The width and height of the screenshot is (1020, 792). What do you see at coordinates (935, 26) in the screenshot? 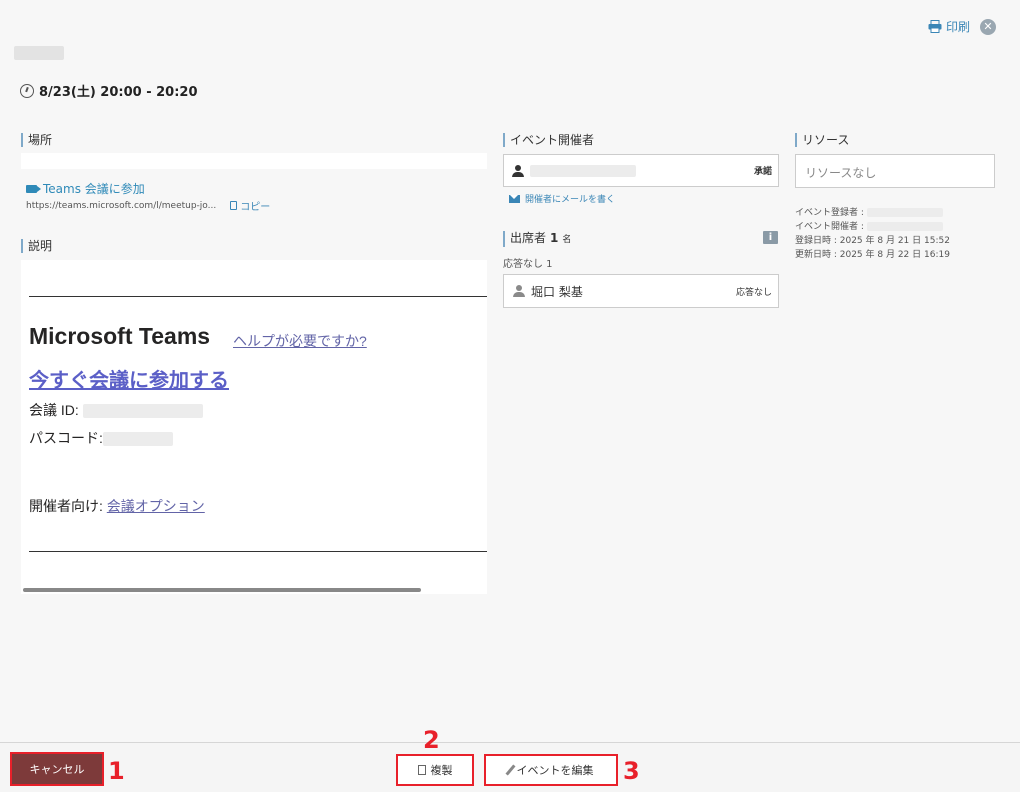
I see `printer-icon` at bounding box center [935, 26].